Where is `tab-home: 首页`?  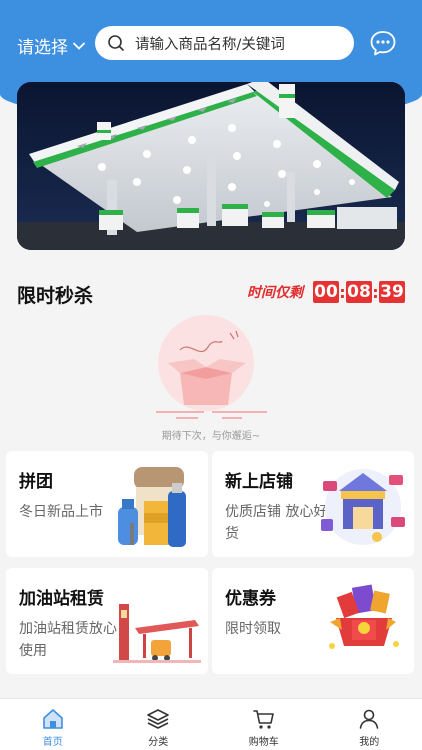 tab-home: 首页 is located at coordinates (53, 724).